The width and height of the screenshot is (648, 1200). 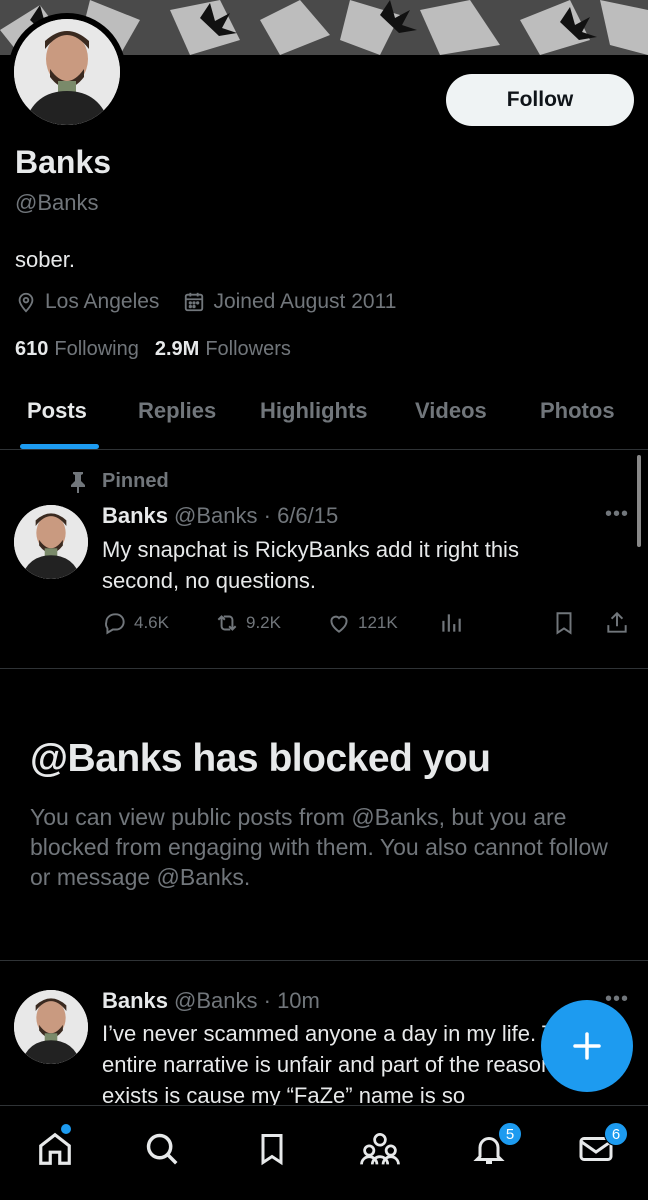 I want to click on post-handle-date: @Banks · 6/6/15, so click(x=256, y=515).